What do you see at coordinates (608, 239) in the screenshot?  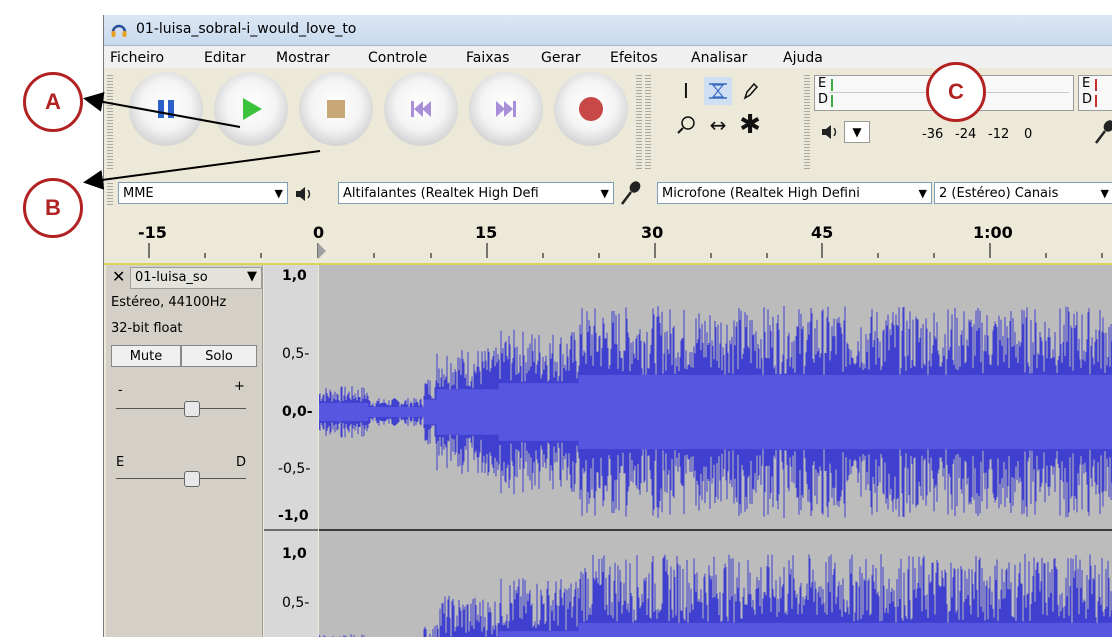 I see `timeline-ruler: -15 0 15 30 45 1:00` at bounding box center [608, 239].